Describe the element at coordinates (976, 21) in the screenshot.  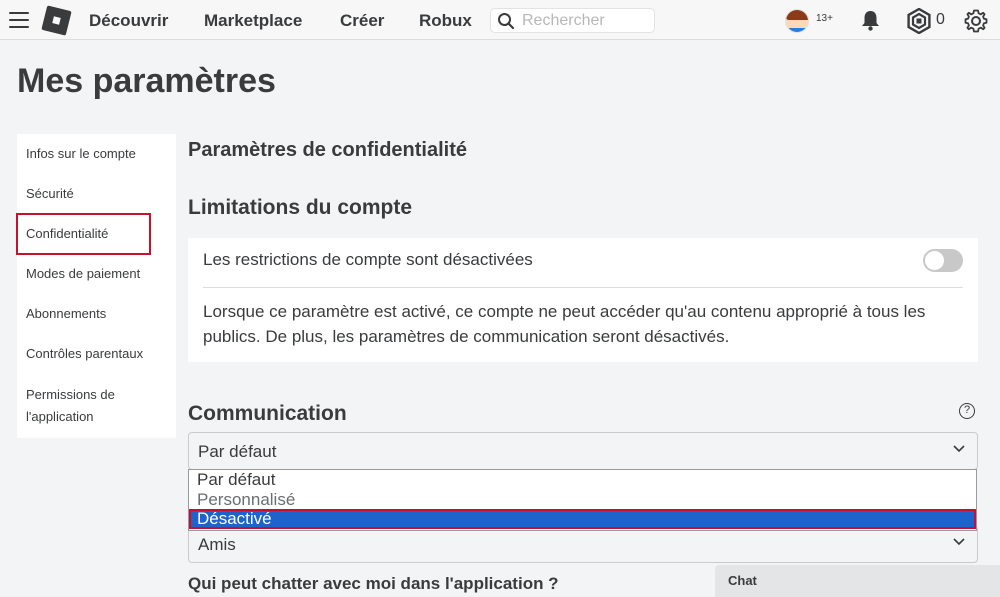
I see `gear-icon` at that location.